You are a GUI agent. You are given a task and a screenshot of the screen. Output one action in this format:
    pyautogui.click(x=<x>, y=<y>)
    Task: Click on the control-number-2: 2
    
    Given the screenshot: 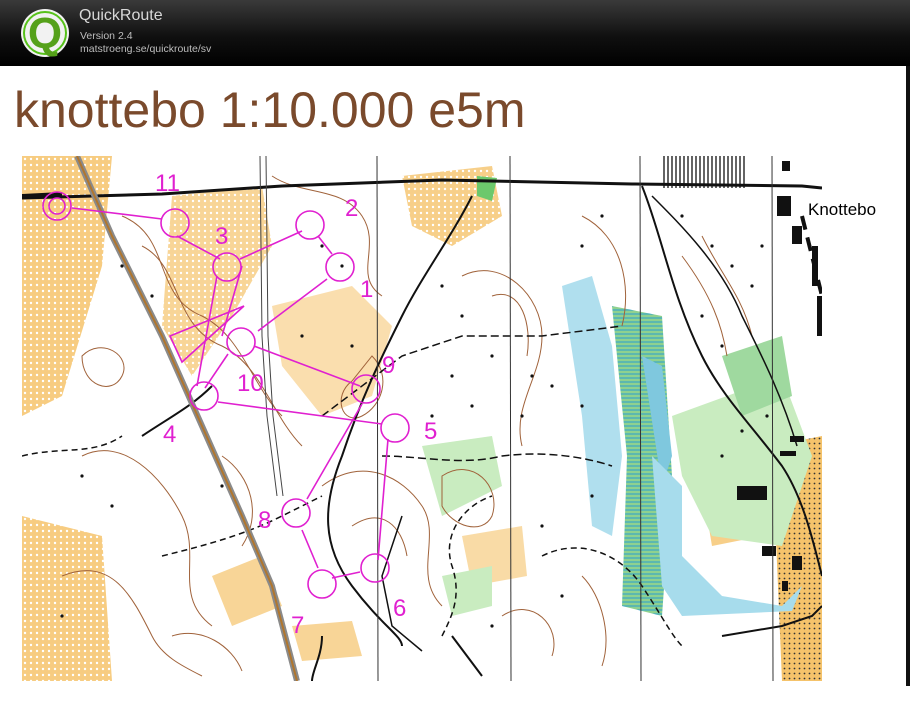 What is the action you would take?
    pyautogui.click(x=351, y=208)
    